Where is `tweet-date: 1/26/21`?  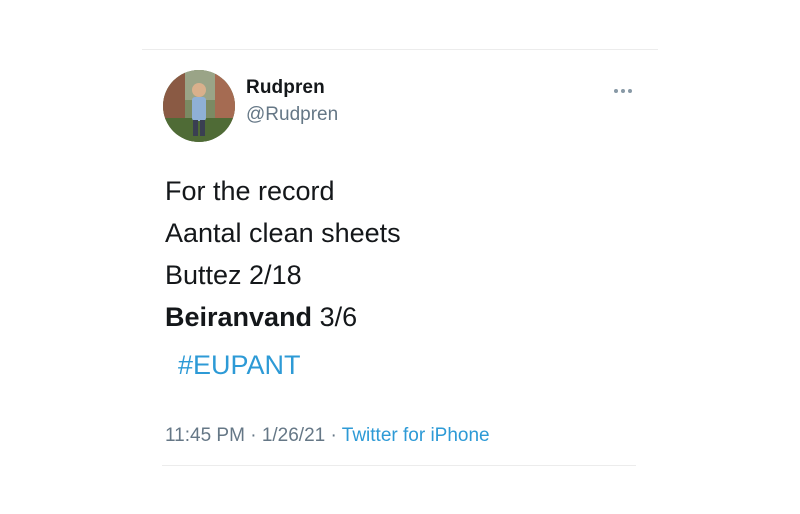 tweet-date: 1/26/21 is located at coordinates (293, 435).